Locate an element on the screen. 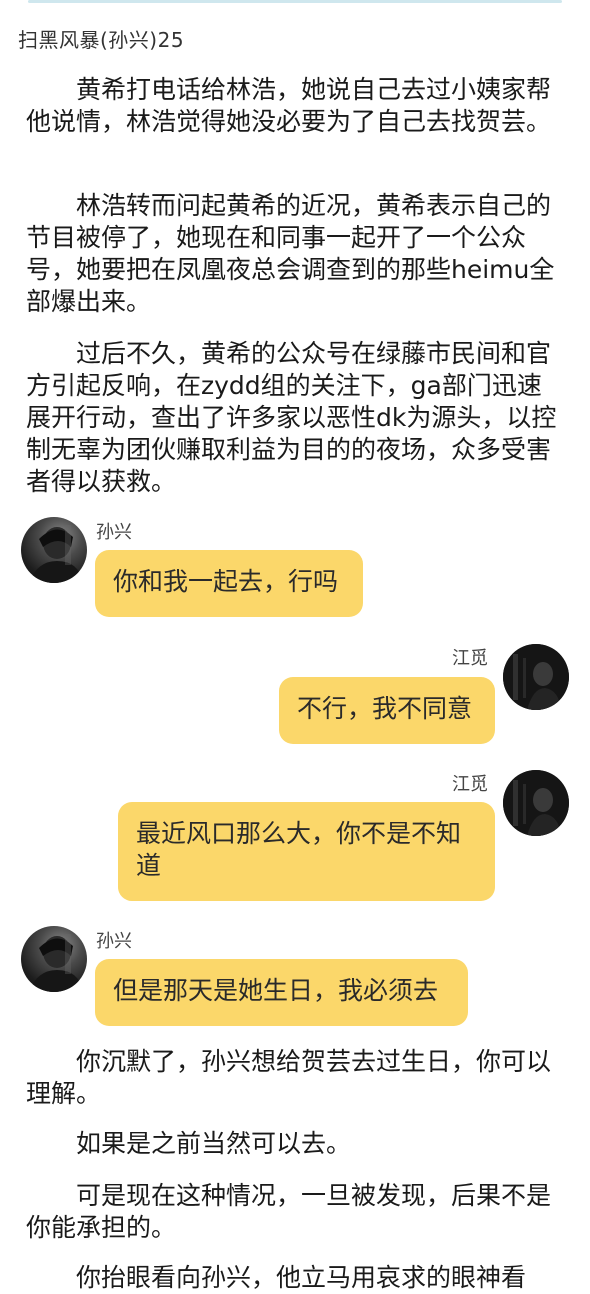 The image size is (590, 1294). story-paragraph-1: 黄希打电话给林浩，她说自己去过小姨家帮他说情，林浩觉得她没必要为了自己去找贺芸。 is located at coordinates (289, 105).